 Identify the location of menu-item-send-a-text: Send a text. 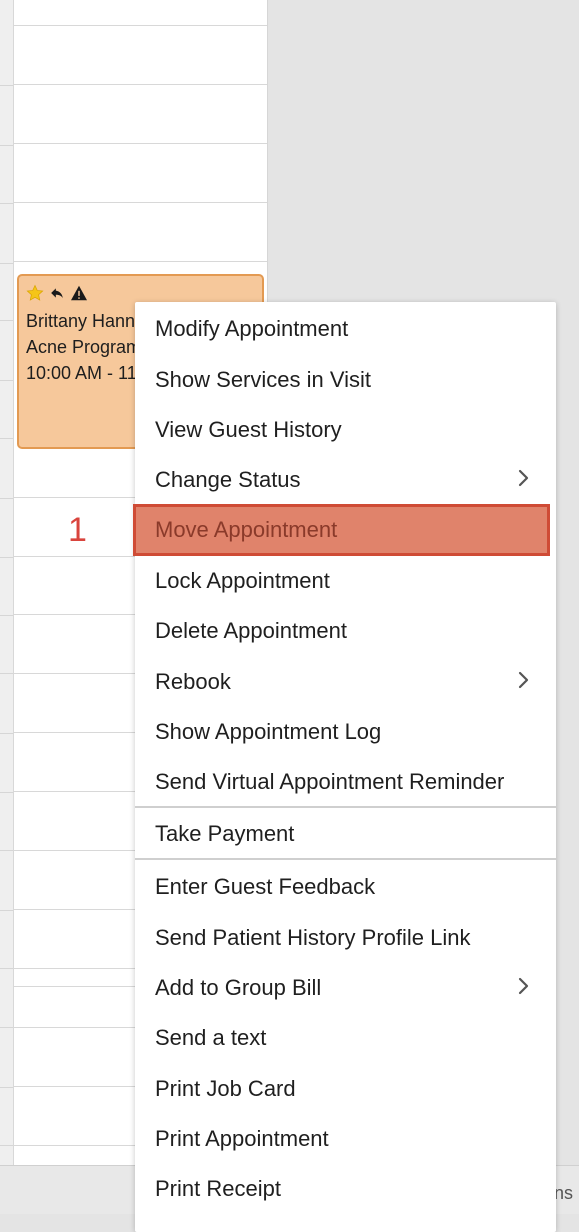
(345, 1038).